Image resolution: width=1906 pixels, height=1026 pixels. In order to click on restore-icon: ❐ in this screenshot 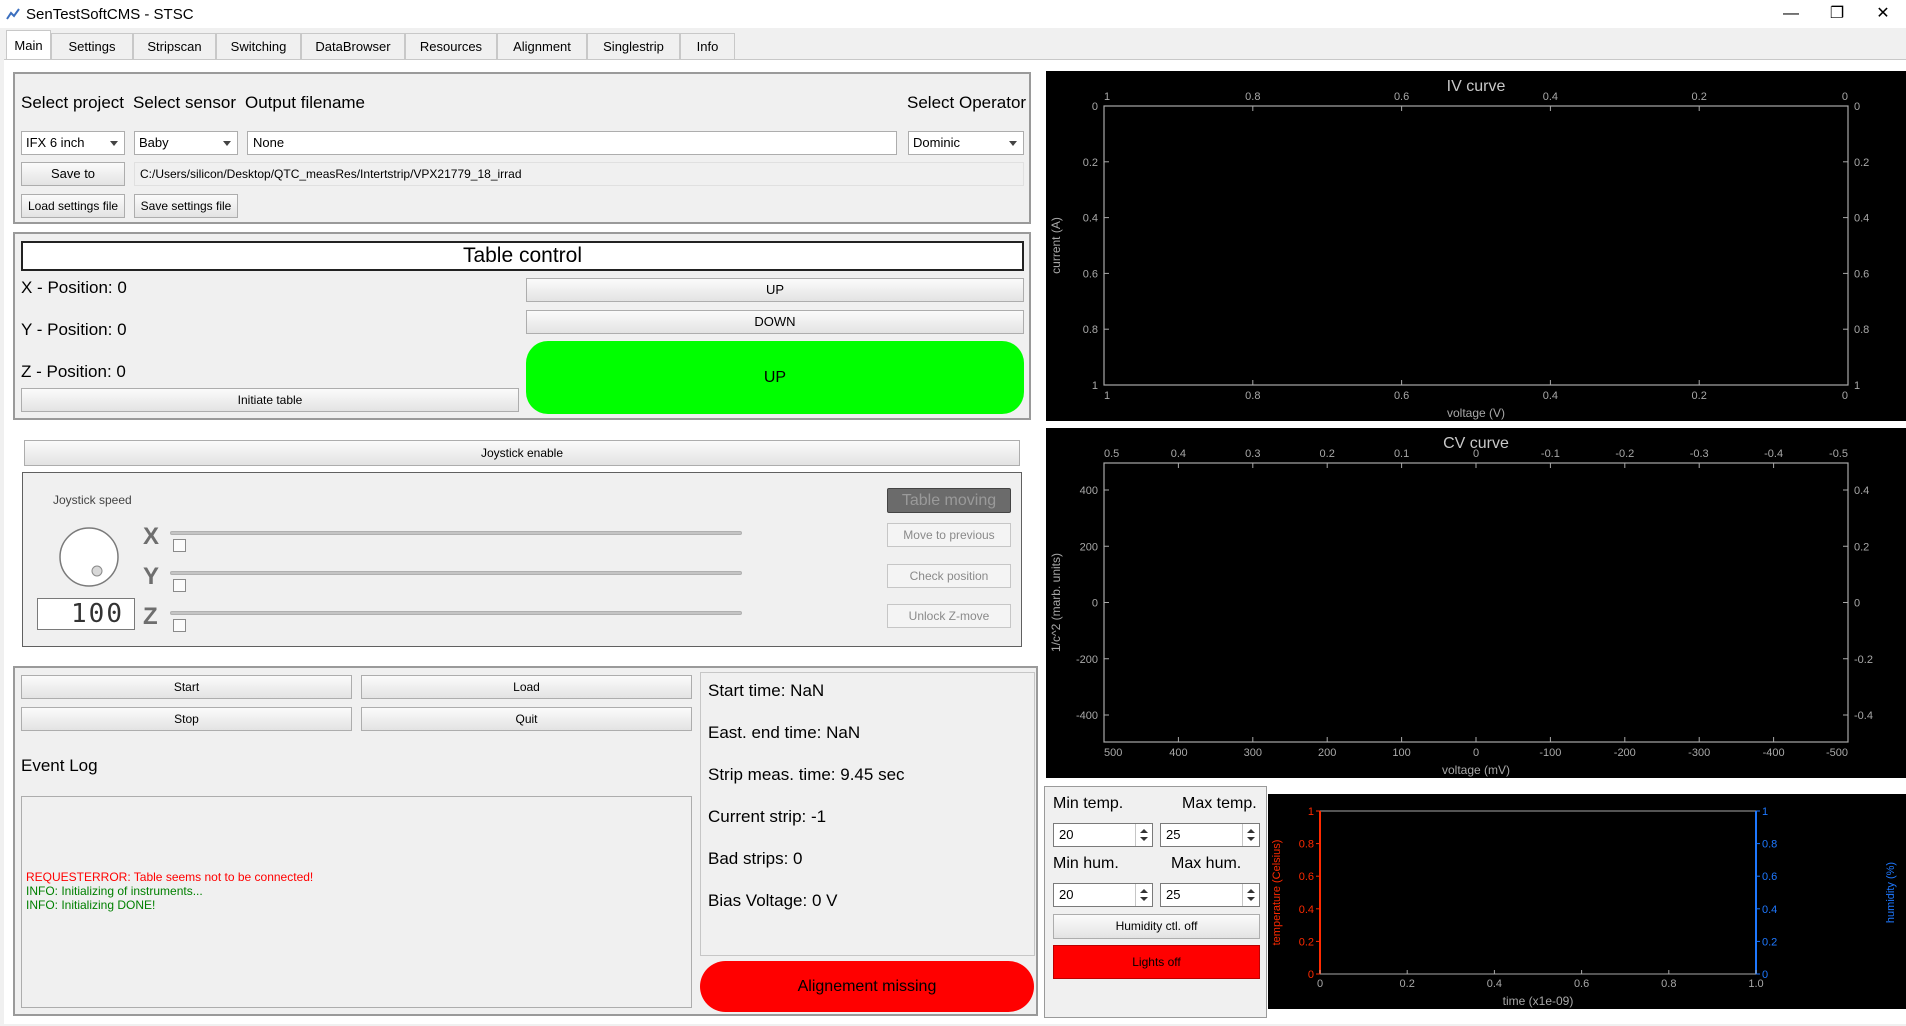, I will do `click(1837, 14)`.